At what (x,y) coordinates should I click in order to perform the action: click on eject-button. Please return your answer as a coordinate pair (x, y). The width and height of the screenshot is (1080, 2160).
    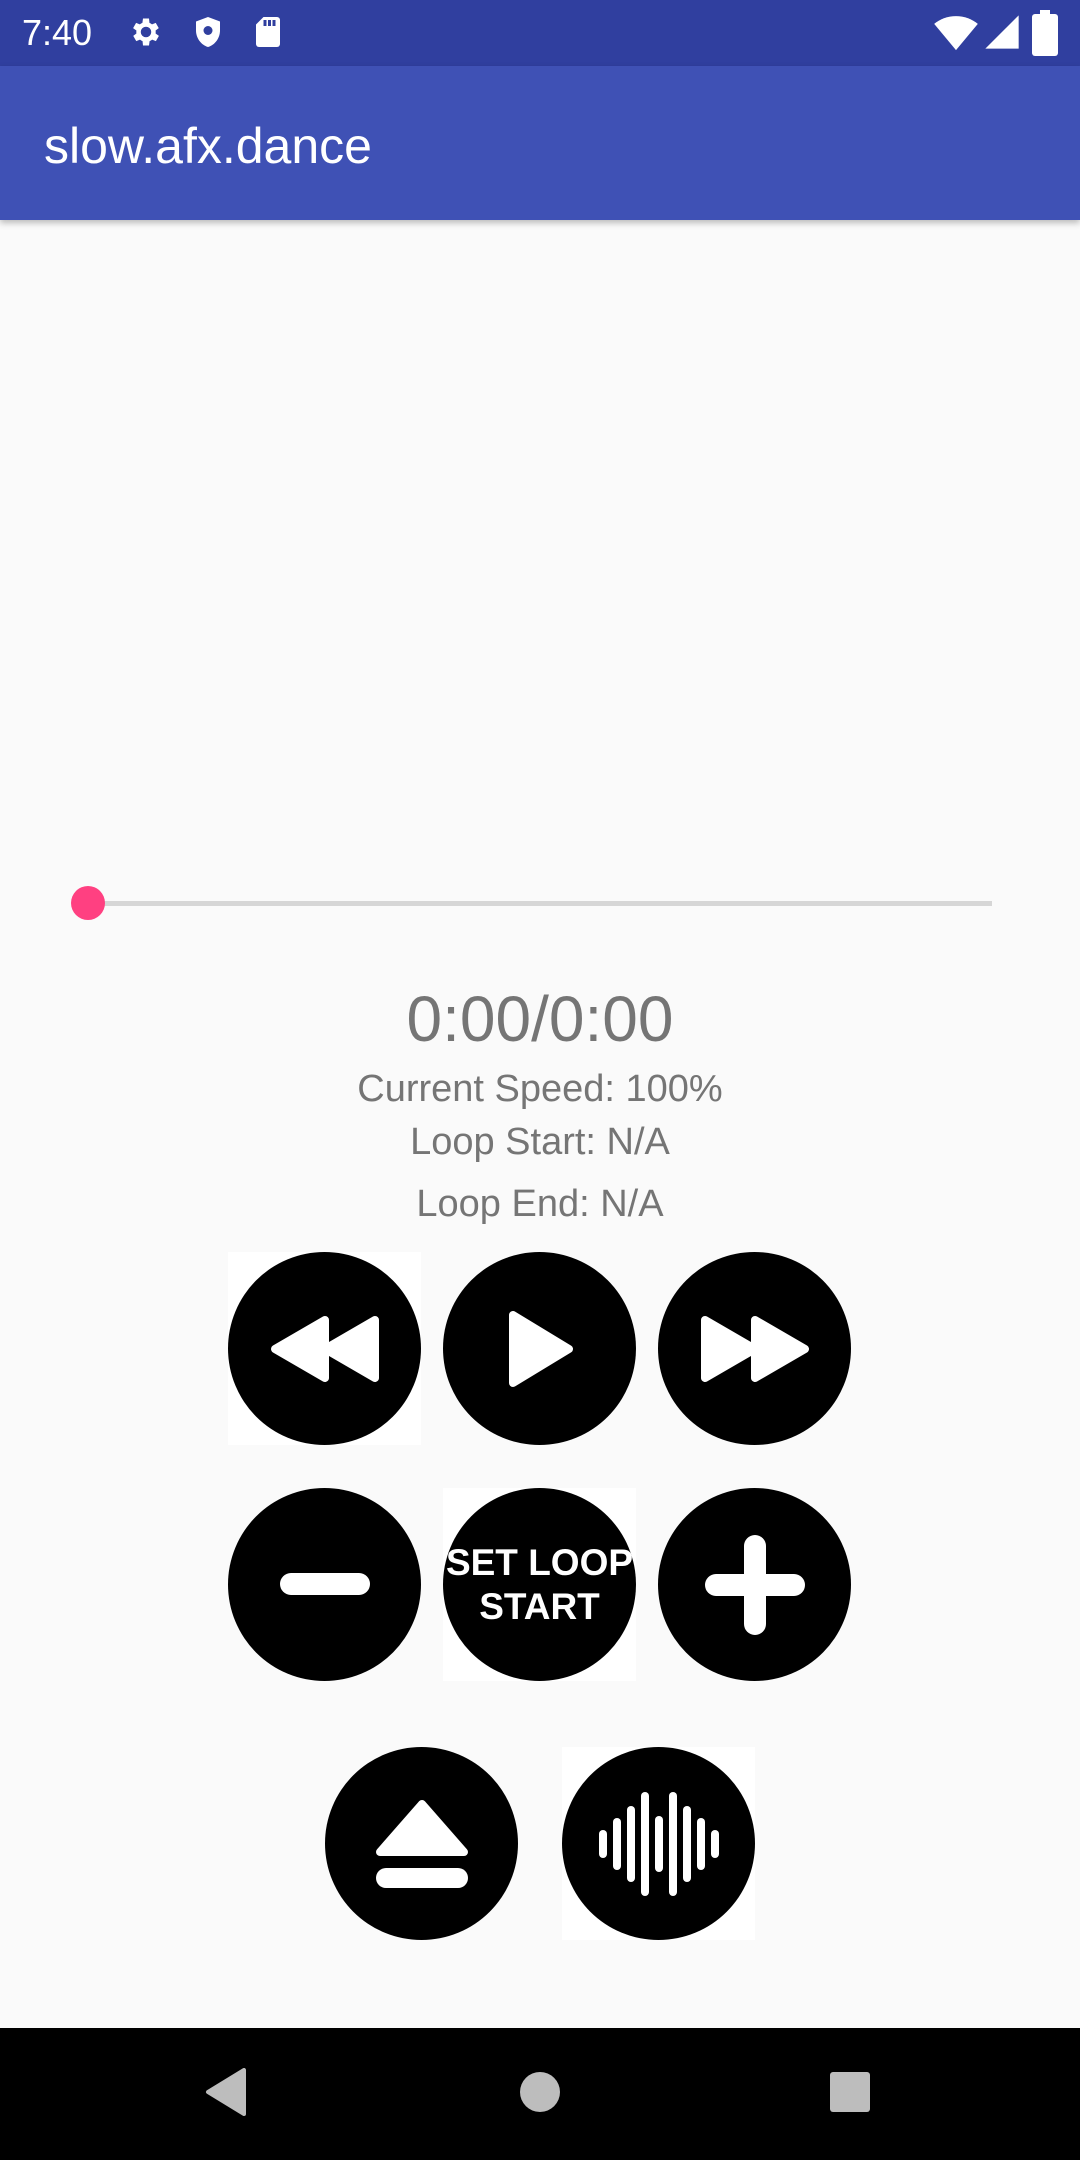
    Looking at the image, I should click on (421, 1843).